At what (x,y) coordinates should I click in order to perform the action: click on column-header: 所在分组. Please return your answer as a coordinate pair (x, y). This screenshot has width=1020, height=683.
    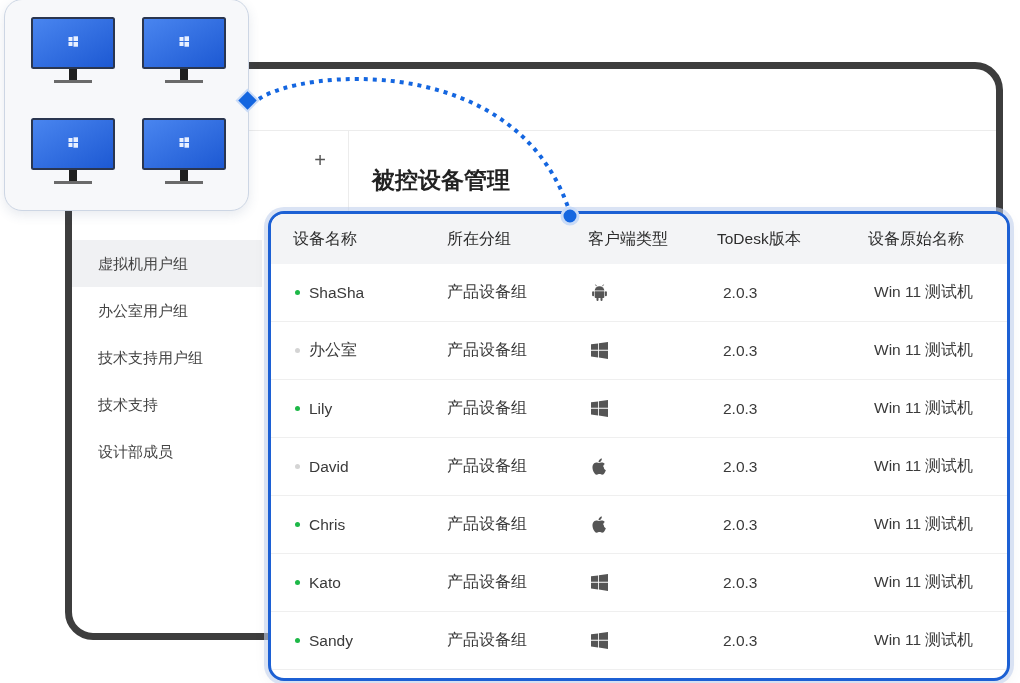
    Looking at the image, I should click on (479, 238).